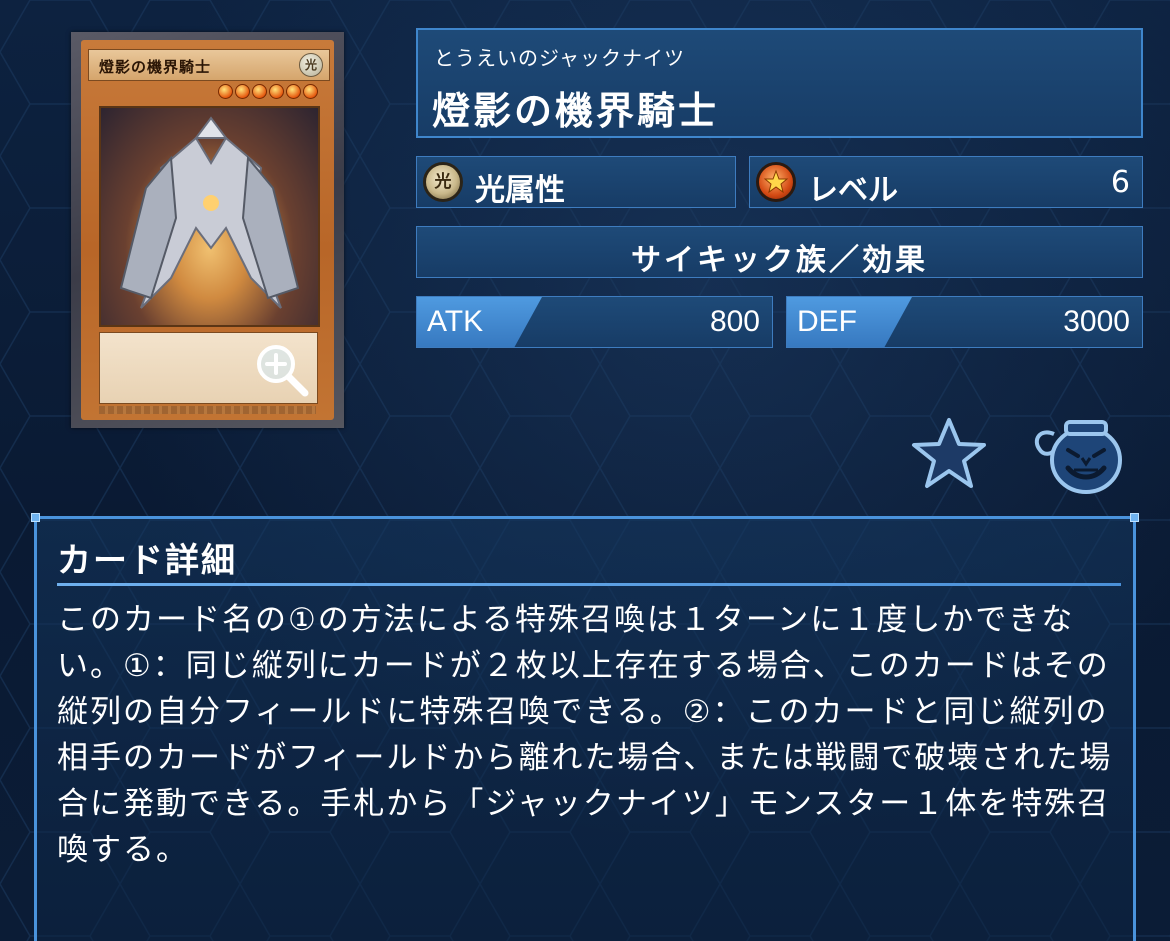 This screenshot has width=1170, height=941. I want to click on card-level-stars, so click(267, 92).